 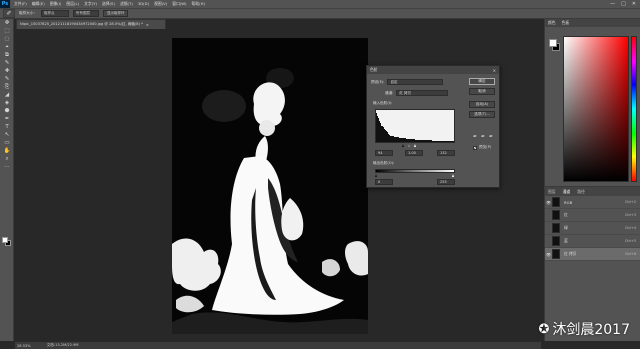 What do you see at coordinates (7, 127) in the screenshot?
I see `type-tool-icon: T` at bounding box center [7, 127].